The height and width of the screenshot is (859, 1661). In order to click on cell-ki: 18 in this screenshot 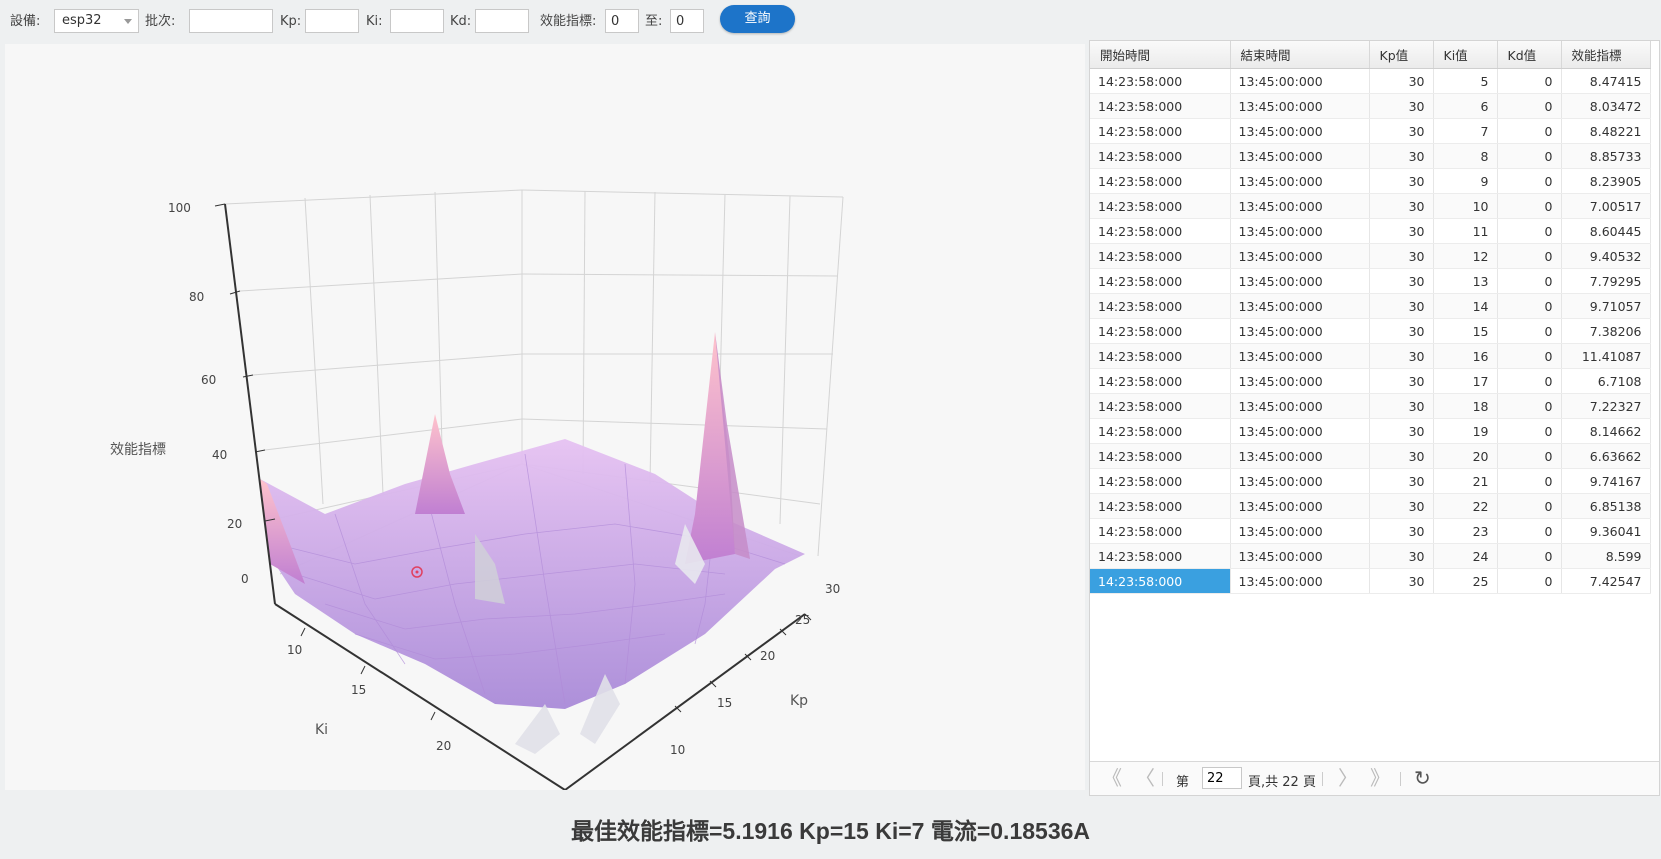, I will do `click(1465, 406)`.